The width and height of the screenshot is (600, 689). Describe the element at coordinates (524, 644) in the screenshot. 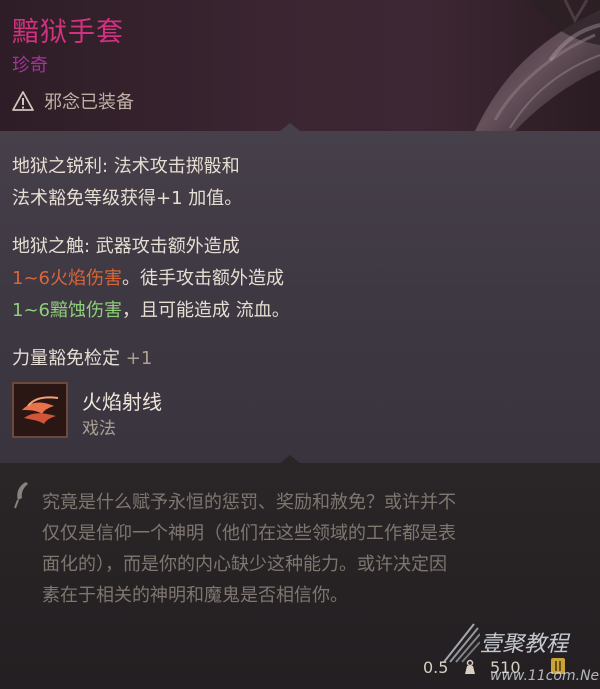

I see `watermark-text: 壹聚教程` at that location.